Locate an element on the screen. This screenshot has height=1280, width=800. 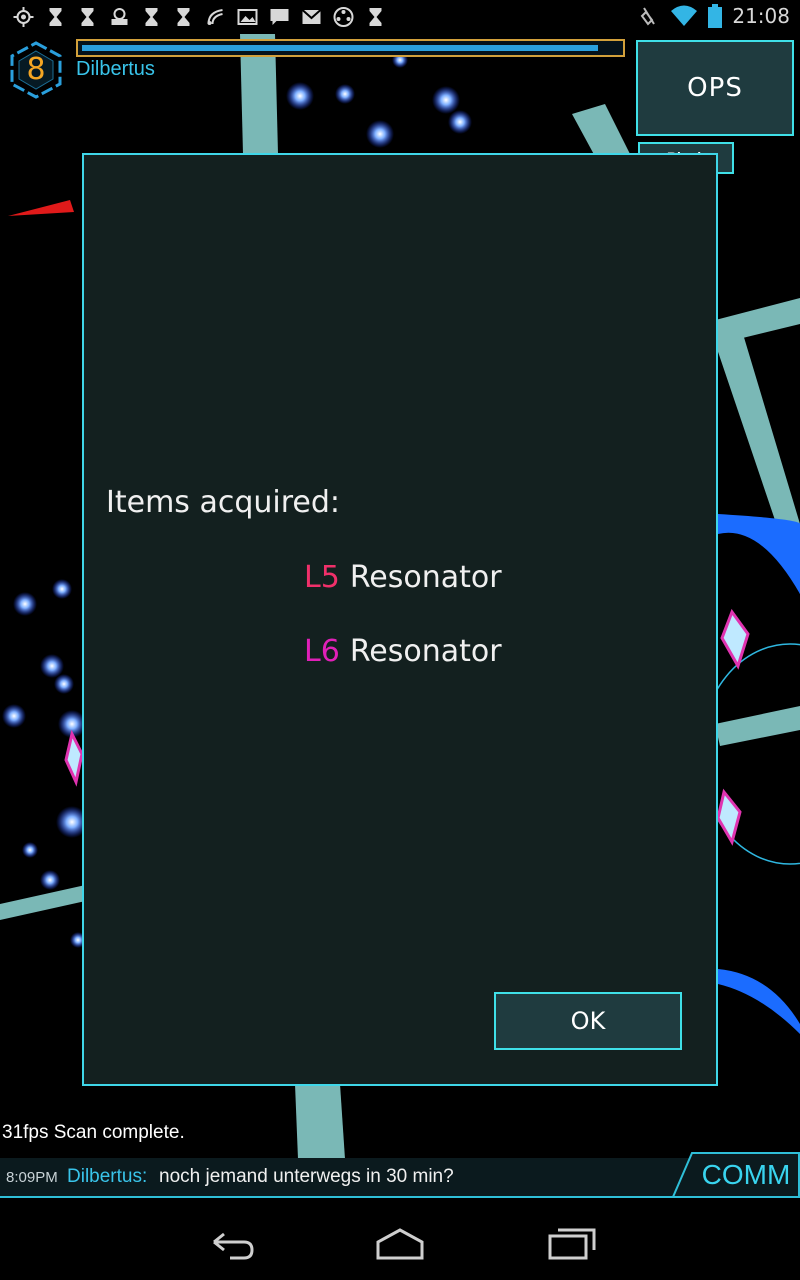
gmail-icon is located at coordinates (311, 16).